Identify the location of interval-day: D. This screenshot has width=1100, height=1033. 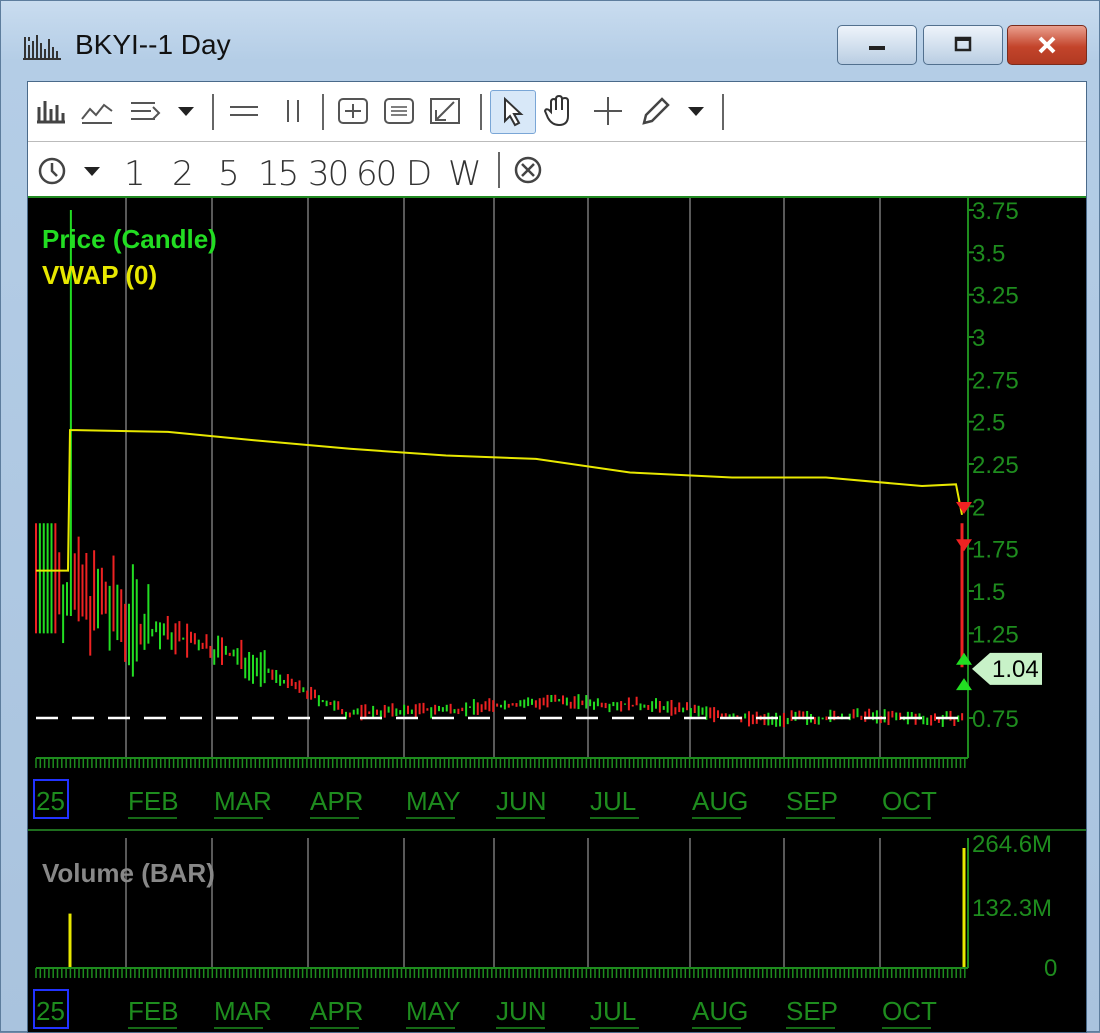
(419, 174).